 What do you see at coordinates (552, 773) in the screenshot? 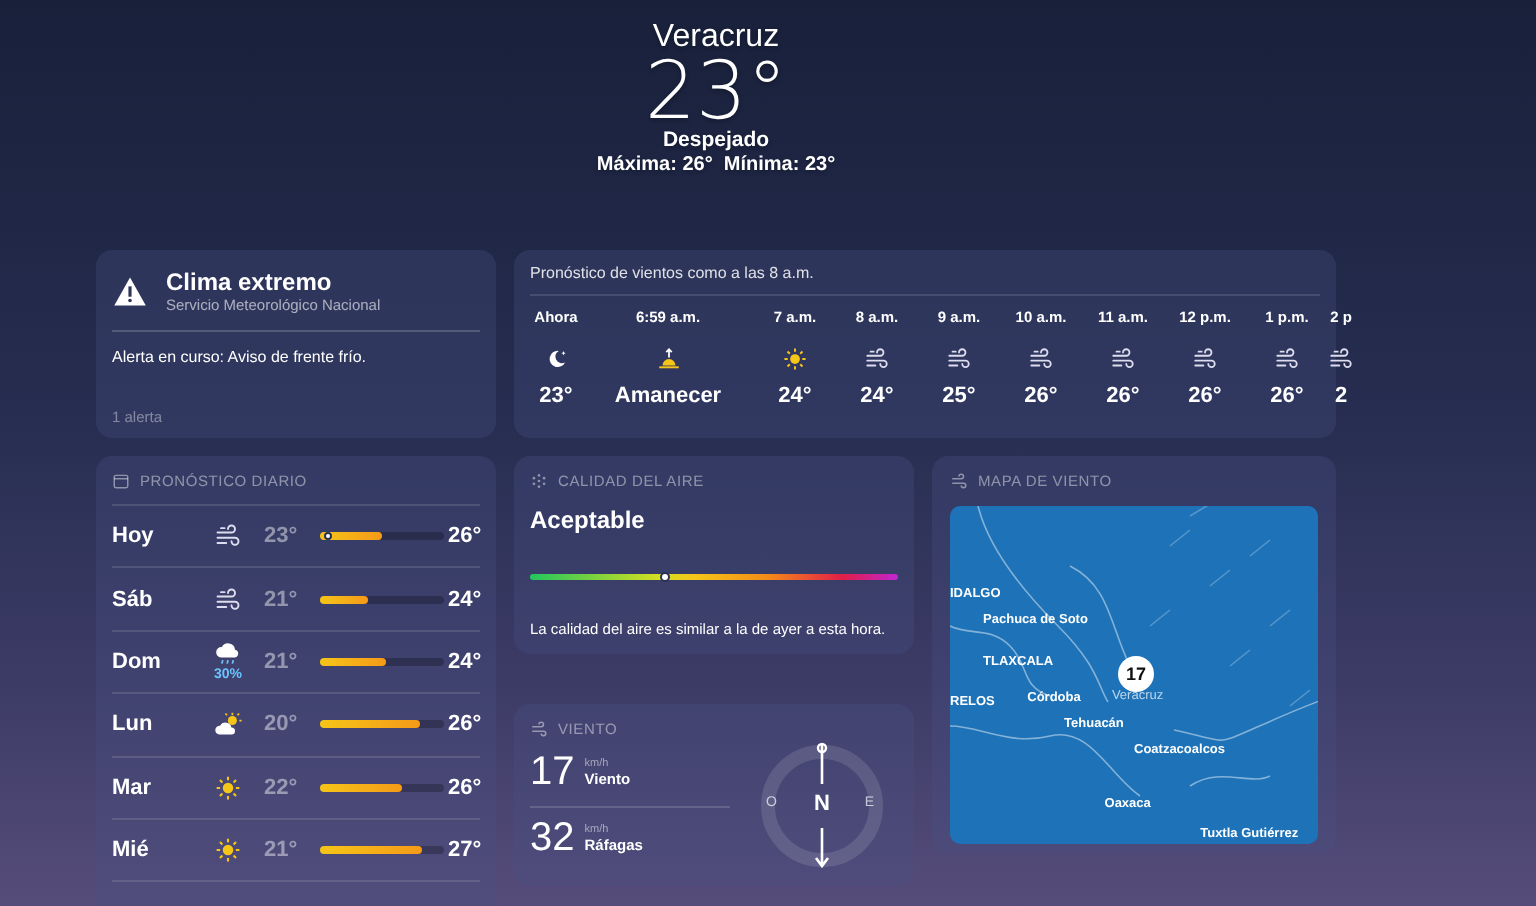
I see `wind-speed-value: 17` at bounding box center [552, 773].